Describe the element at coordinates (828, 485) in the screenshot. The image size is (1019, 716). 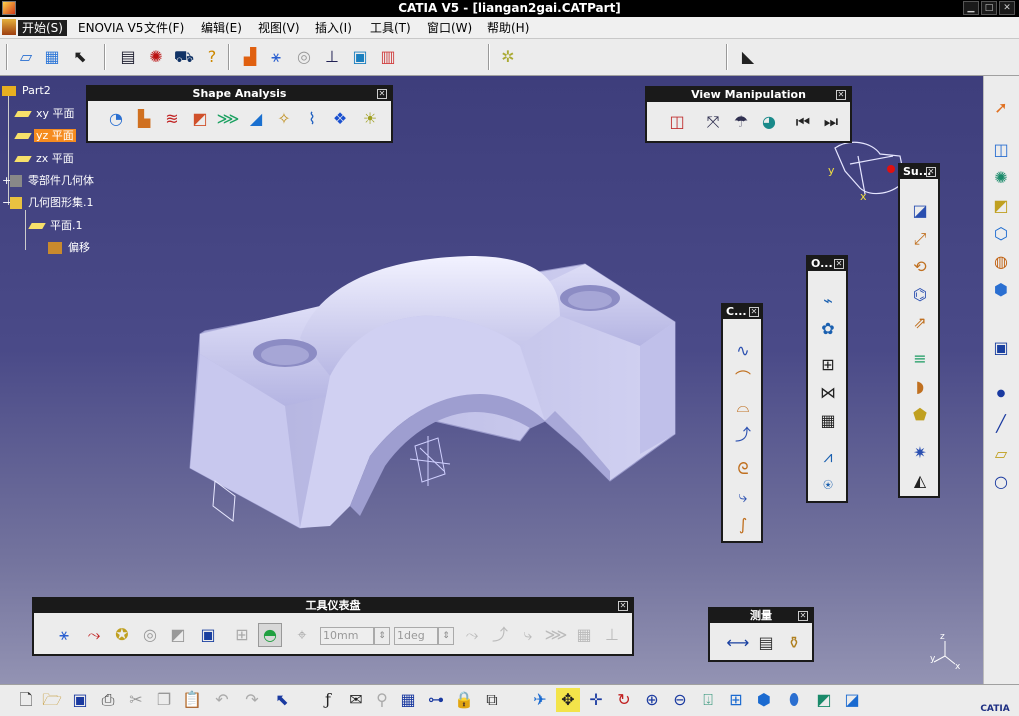
I see `symmetry-icon: ⍟` at that location.